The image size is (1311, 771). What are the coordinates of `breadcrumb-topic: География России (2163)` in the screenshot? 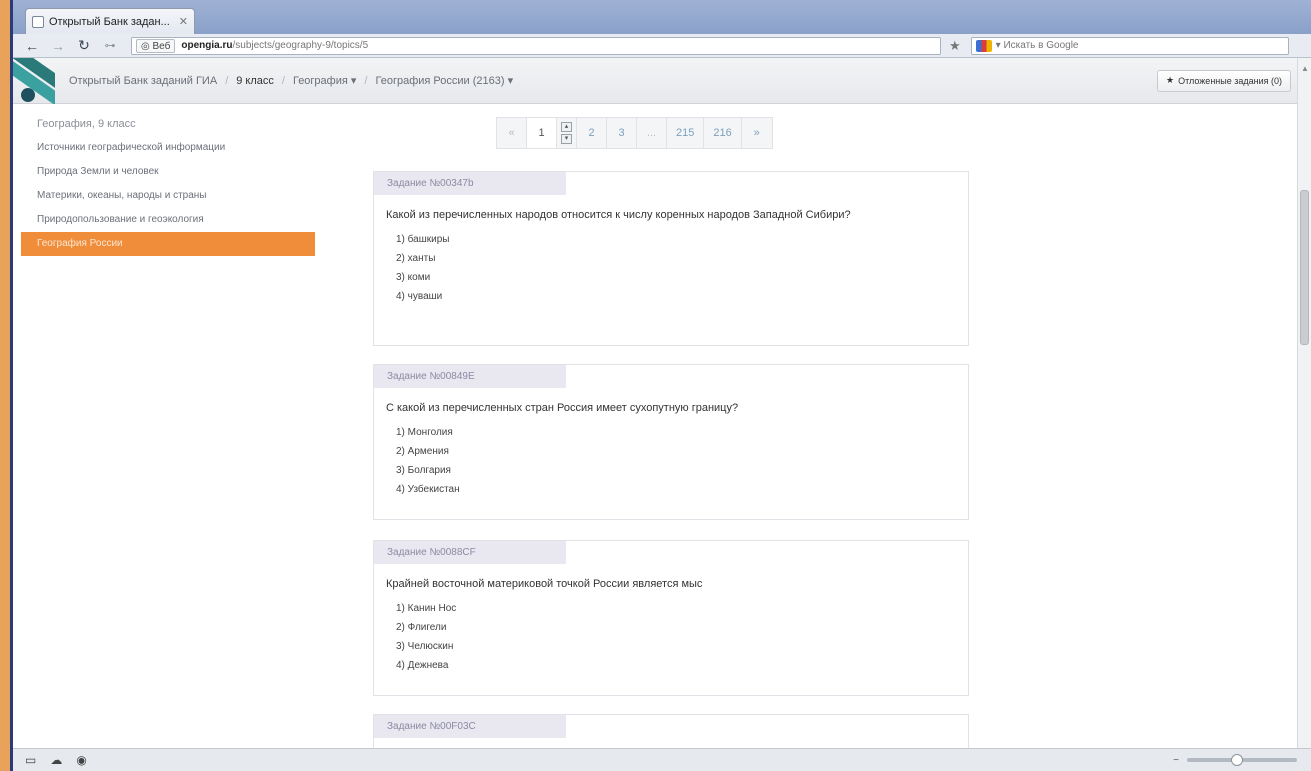 It's located at (440, 81).